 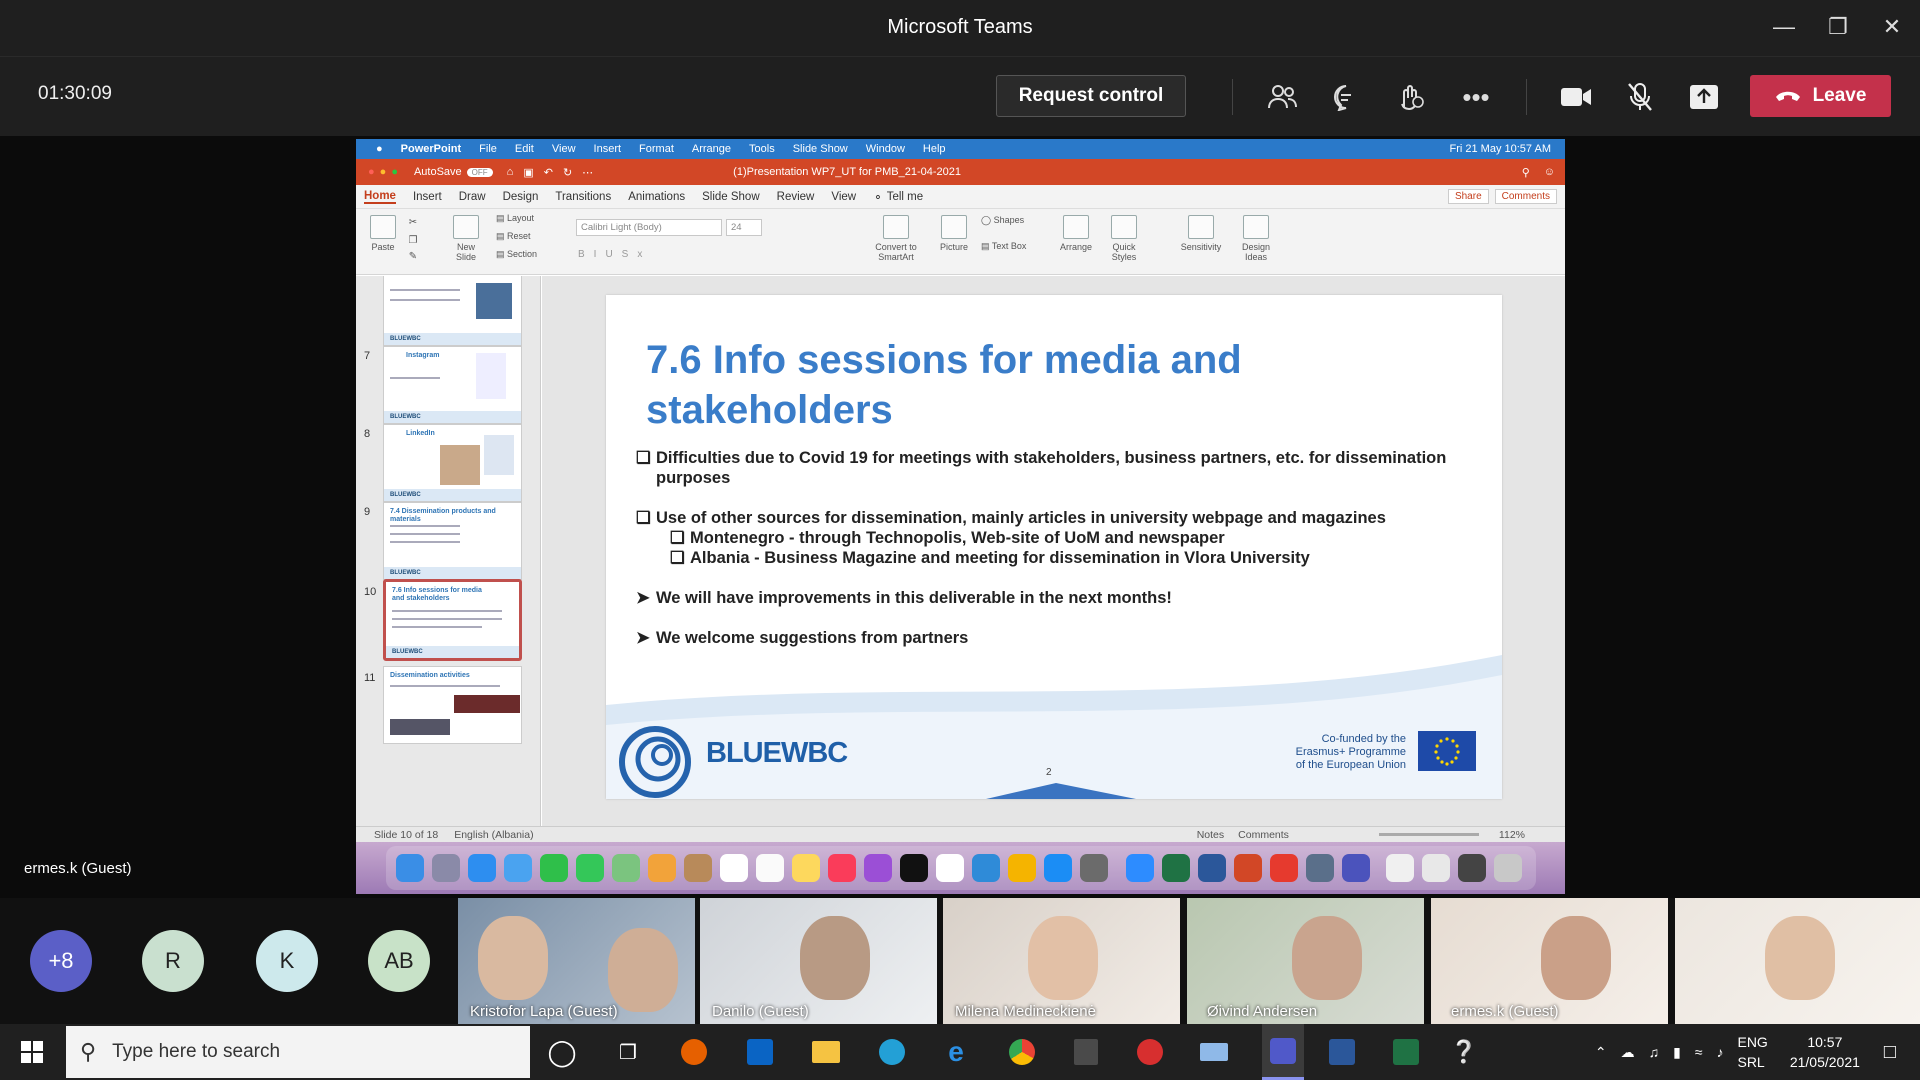 What do you see at coordinates (1284, 868) in the screenshot?
I see `acrobat-icon` at bounding box center [1284, 868].